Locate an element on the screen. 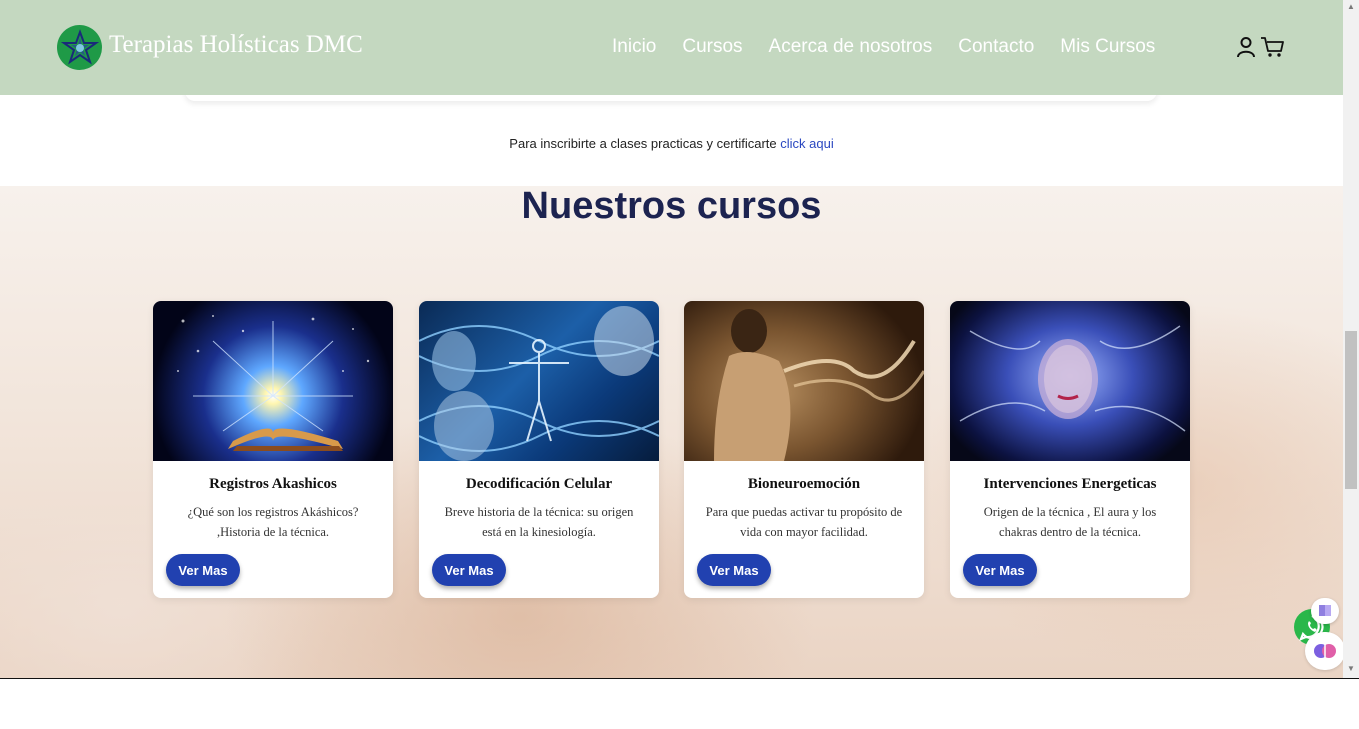  star-logo-icon is located at coordinates (79, 47).